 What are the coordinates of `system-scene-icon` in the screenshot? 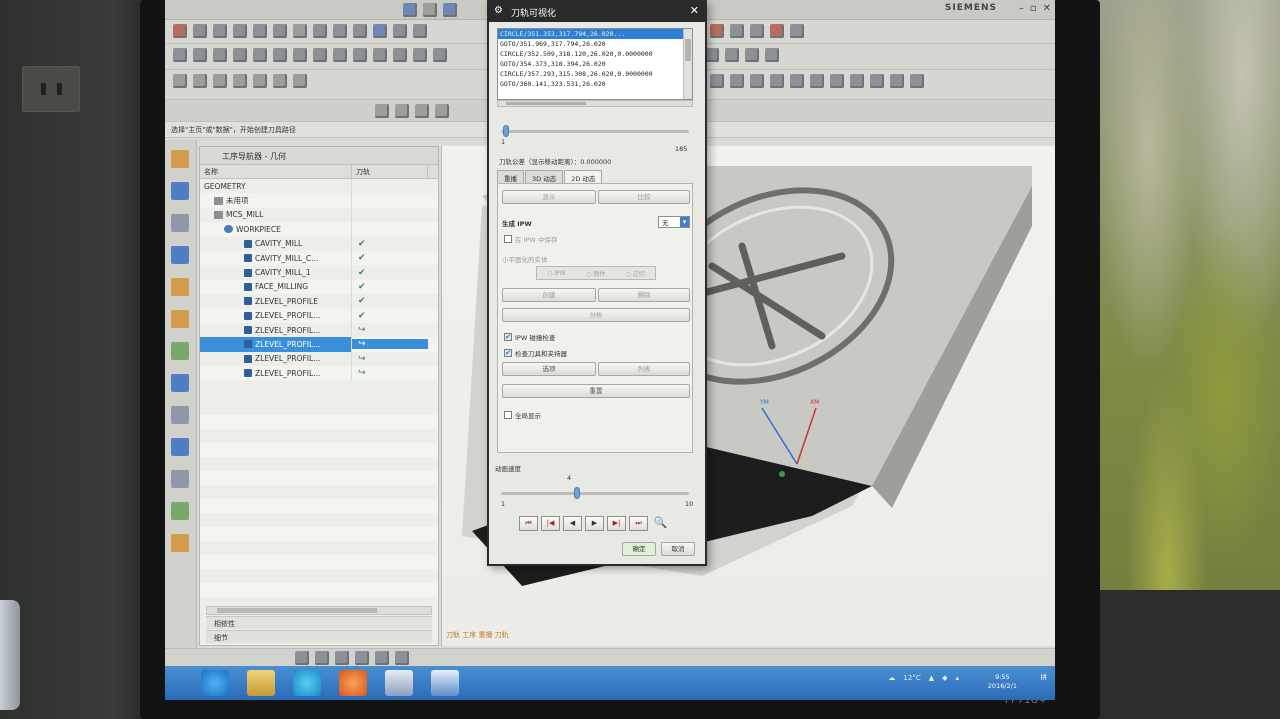 It's located at (180, 511).